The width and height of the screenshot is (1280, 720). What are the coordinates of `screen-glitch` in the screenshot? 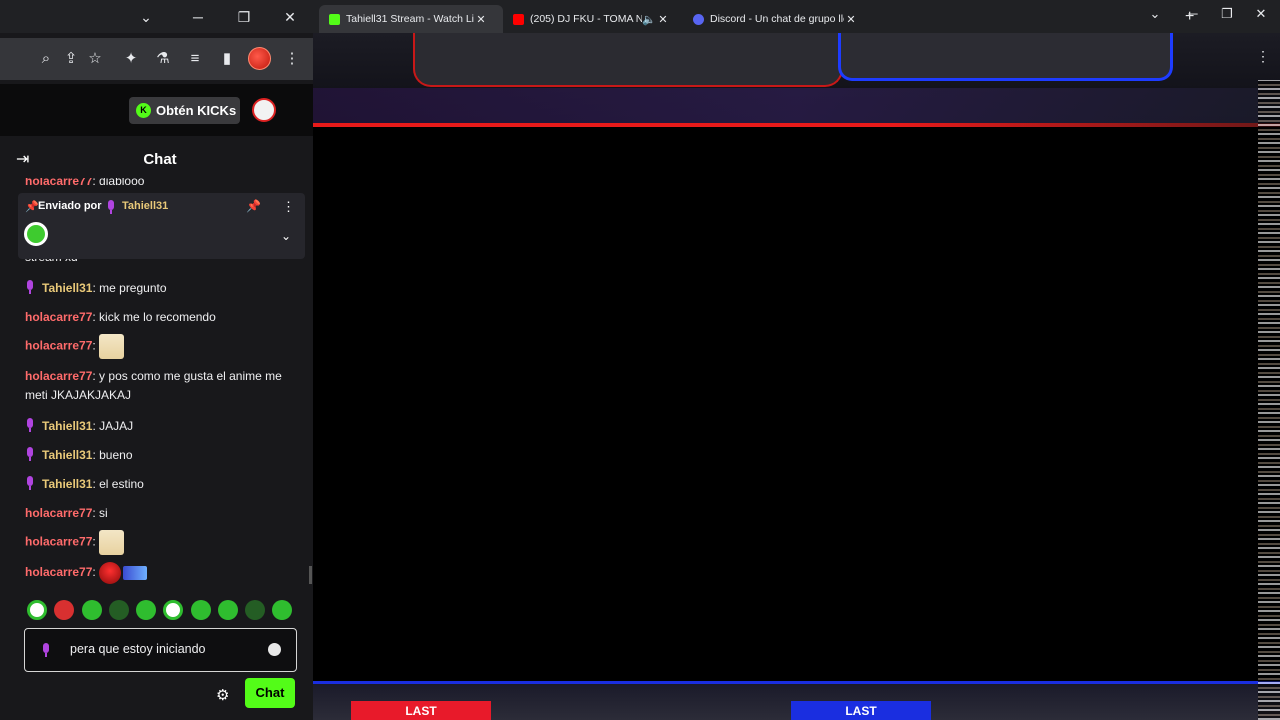 It's located at (1269, 400).